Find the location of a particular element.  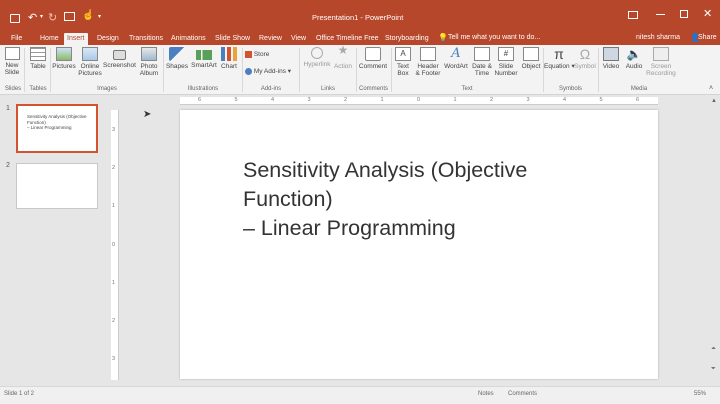

new-slide-button: New Slide is located at coordinates (12, 61).